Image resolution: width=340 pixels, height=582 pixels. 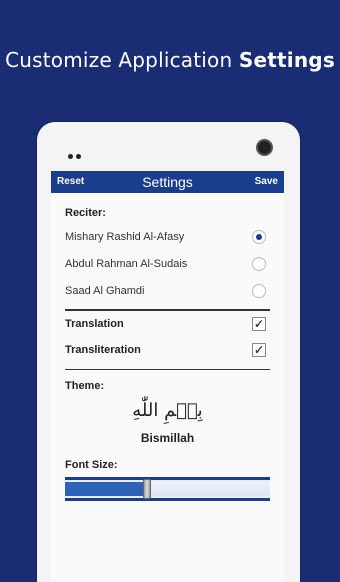 What do you see at coordinates (167, 350) in the screenshot?
I see `transliteration-toggle-row: Transliteration ✓` at bounding box center [167, 350].